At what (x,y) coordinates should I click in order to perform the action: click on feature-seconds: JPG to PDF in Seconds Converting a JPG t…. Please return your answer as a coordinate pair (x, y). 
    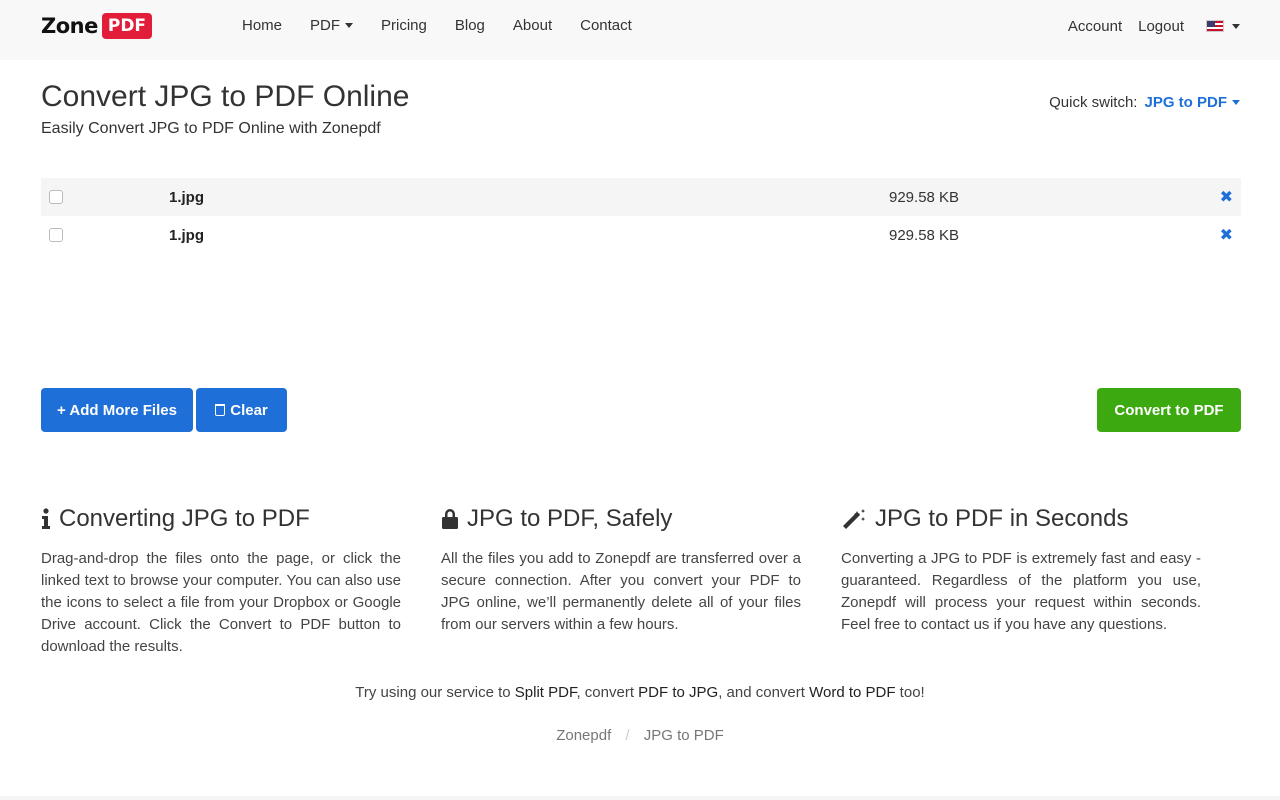
    Looking at the image, I should click on (1021, 570).